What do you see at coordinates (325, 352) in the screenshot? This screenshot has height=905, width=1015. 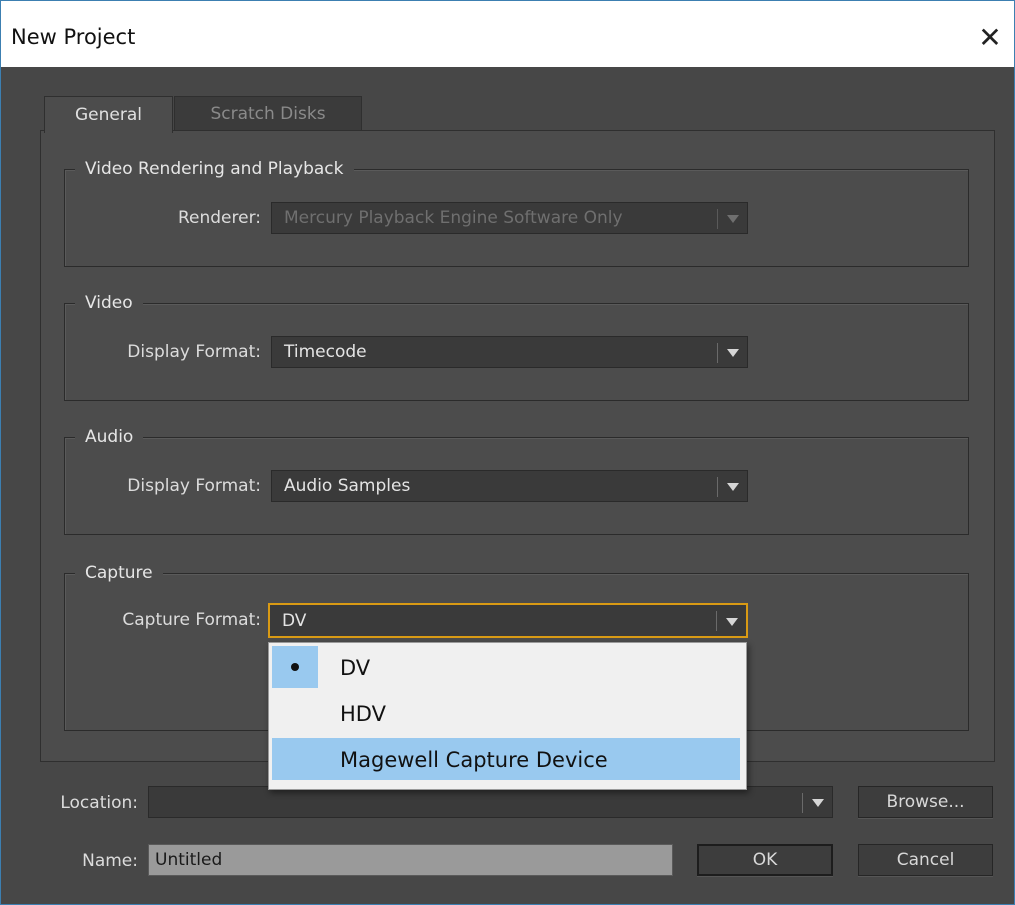 I see `video-display-format-value: Timecode` at bounding box center [325, 352].